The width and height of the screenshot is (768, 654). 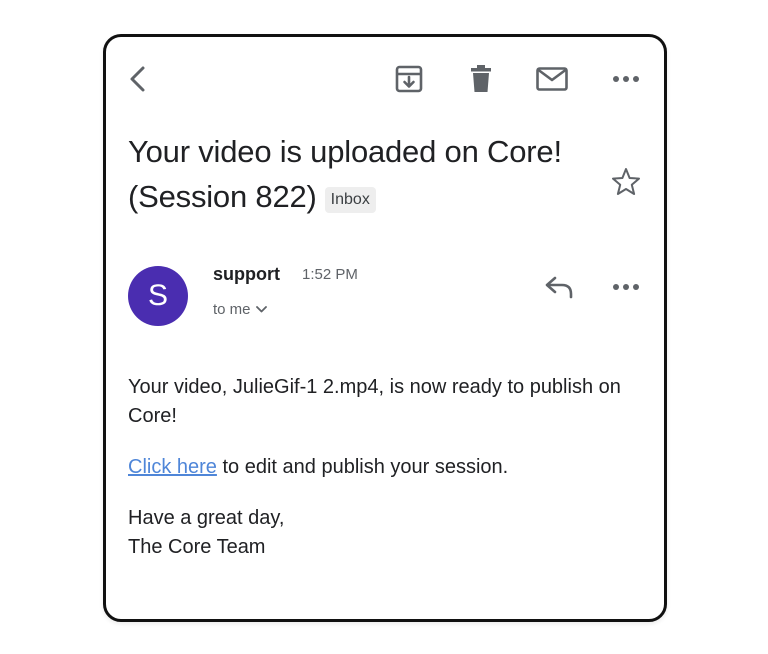 I want to click on avatar-initial: S, so click(x=157, y=295).